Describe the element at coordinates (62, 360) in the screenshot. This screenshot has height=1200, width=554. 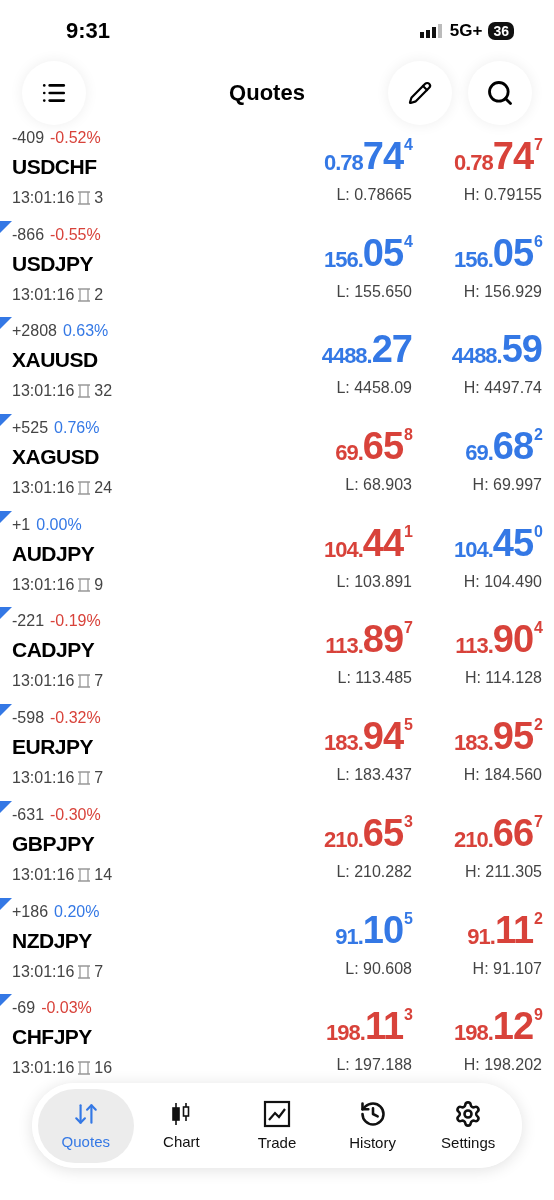
I see `symbol-name: XAUUSD` at that location.